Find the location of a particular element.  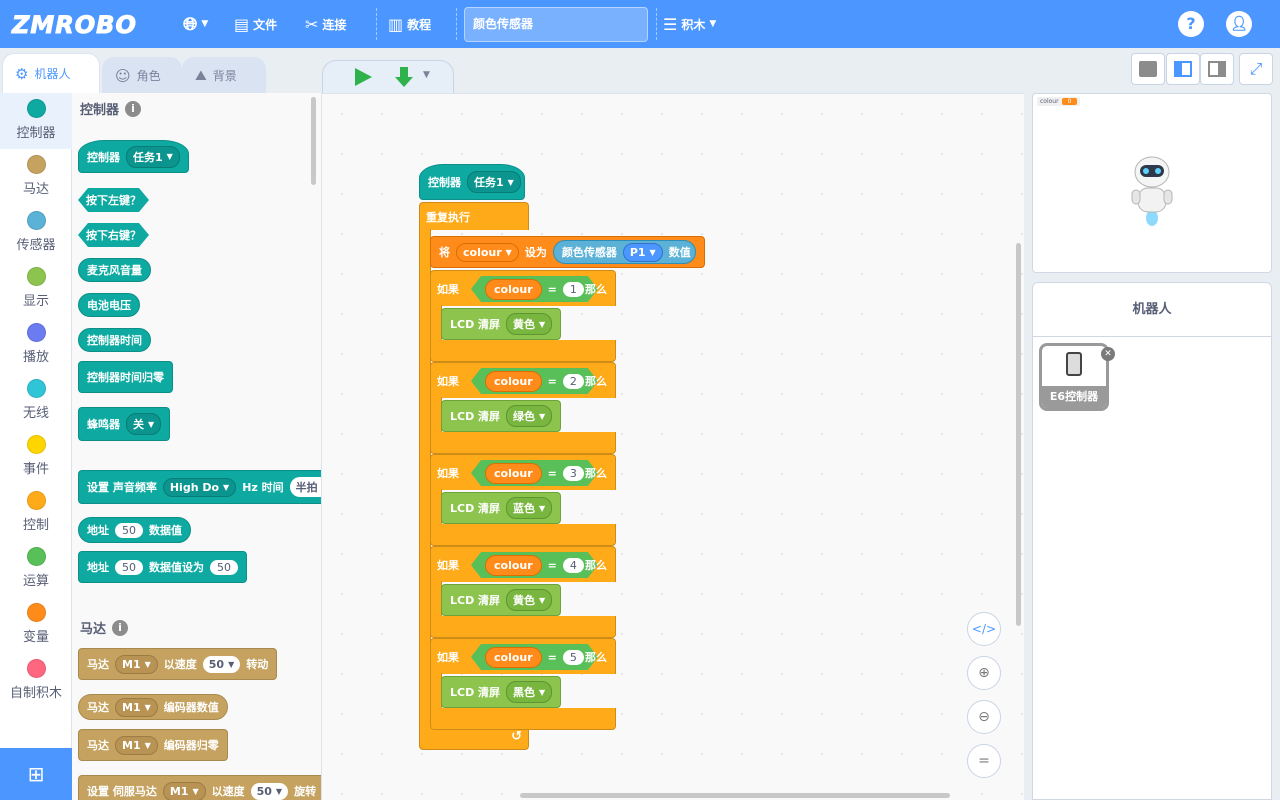

if-block: 如果 colour = 5 那么 is located at coordinates (523, 656).